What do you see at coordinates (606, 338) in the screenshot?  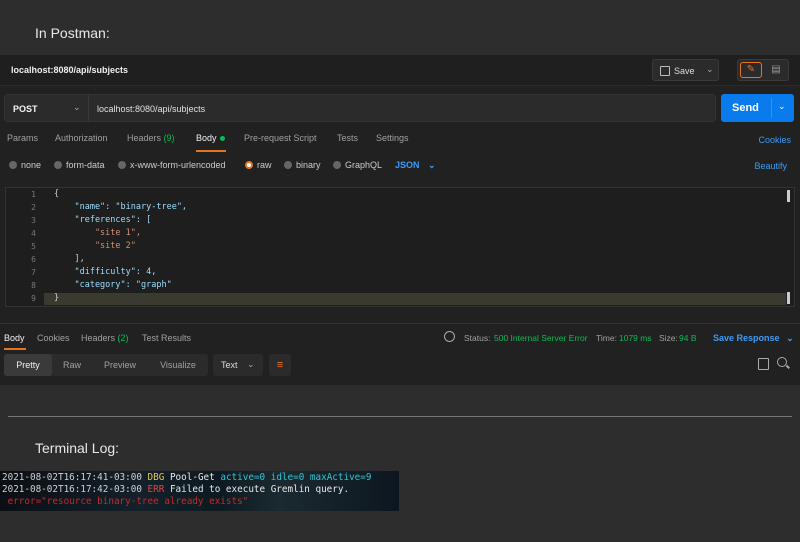 I see `time-label: Time:` at bounding box center [606, 338].